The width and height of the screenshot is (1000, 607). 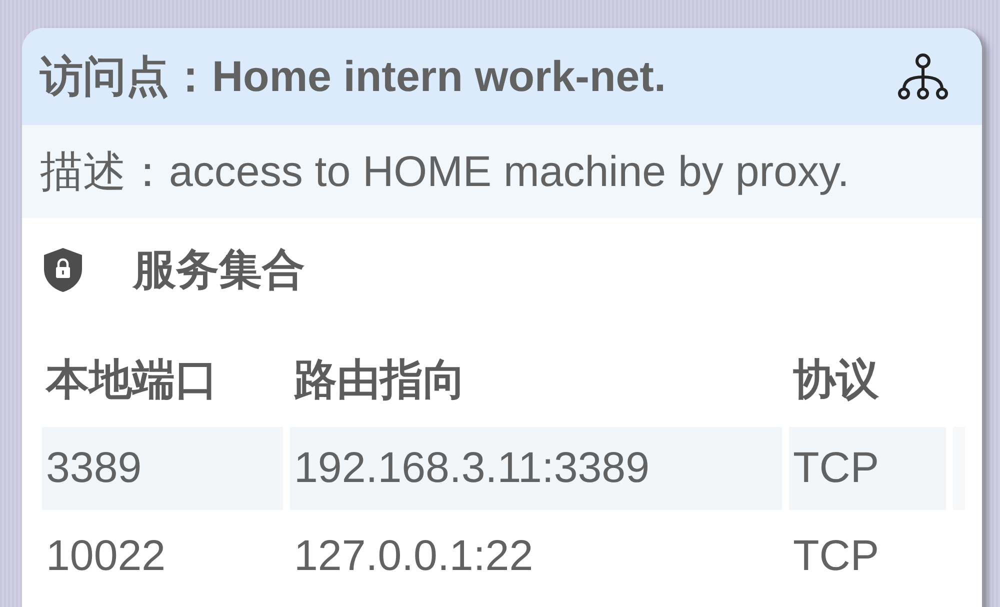 What do you see at coordinates (380, 380) in the screenshot?
I see `column-header: 路由指向` at bounding box center [380, 380].